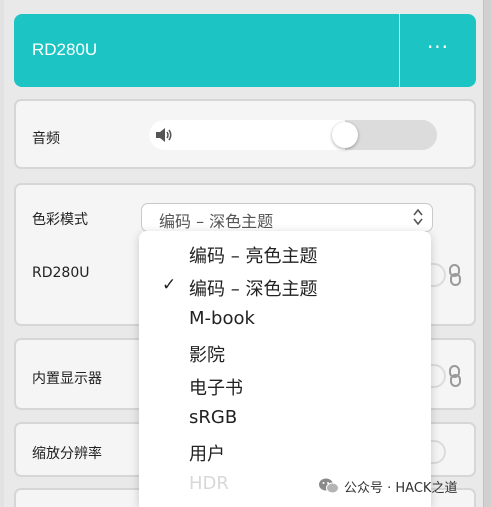 This screenshot has height=507, width=491. Describe the element at coordinates (169, 285) in the screenshot. I see `checkmark-icon: ✓` at that location.